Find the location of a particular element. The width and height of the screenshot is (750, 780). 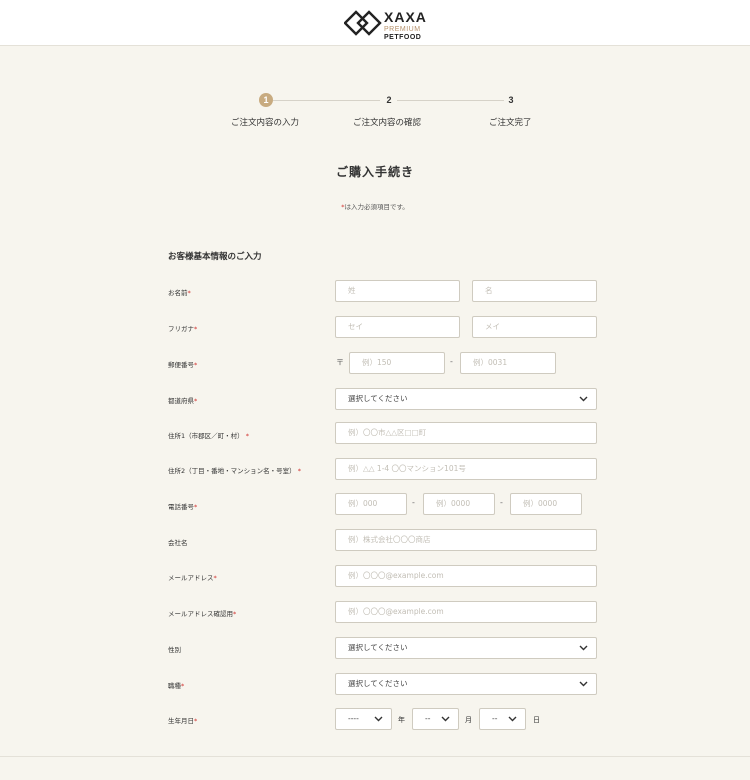

step-3-label: ご注文完了 is located at coordinates (510, 123).